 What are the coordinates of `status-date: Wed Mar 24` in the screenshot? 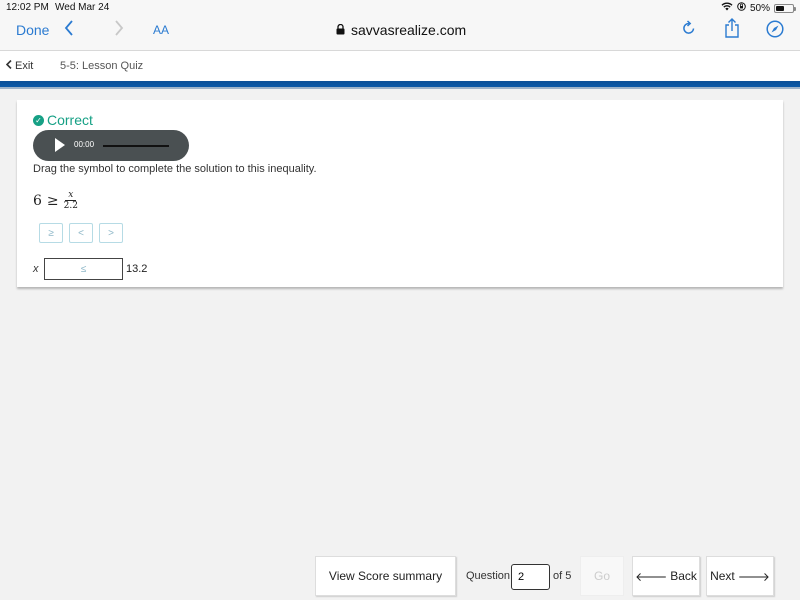 It's located at (82, 7).